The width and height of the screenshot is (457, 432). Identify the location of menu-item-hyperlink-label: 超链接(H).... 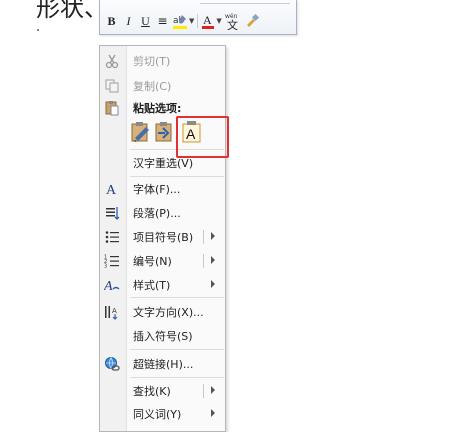
(163, 364).